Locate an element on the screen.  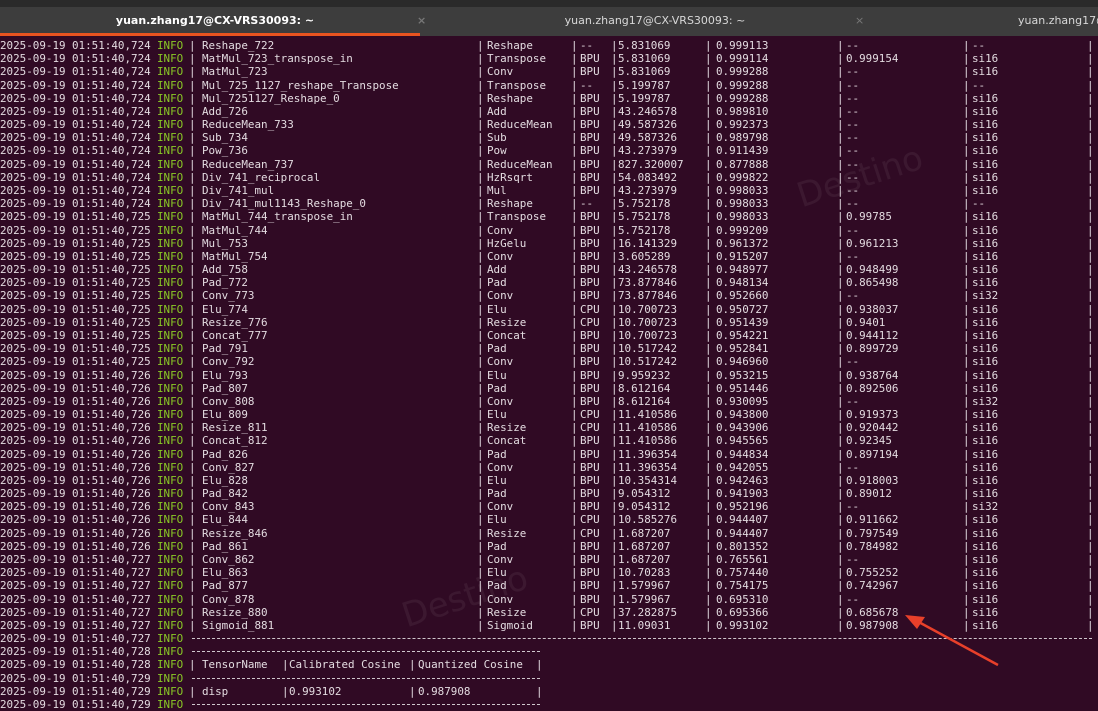
annotation-arrow is located at coordinates (952, 641).